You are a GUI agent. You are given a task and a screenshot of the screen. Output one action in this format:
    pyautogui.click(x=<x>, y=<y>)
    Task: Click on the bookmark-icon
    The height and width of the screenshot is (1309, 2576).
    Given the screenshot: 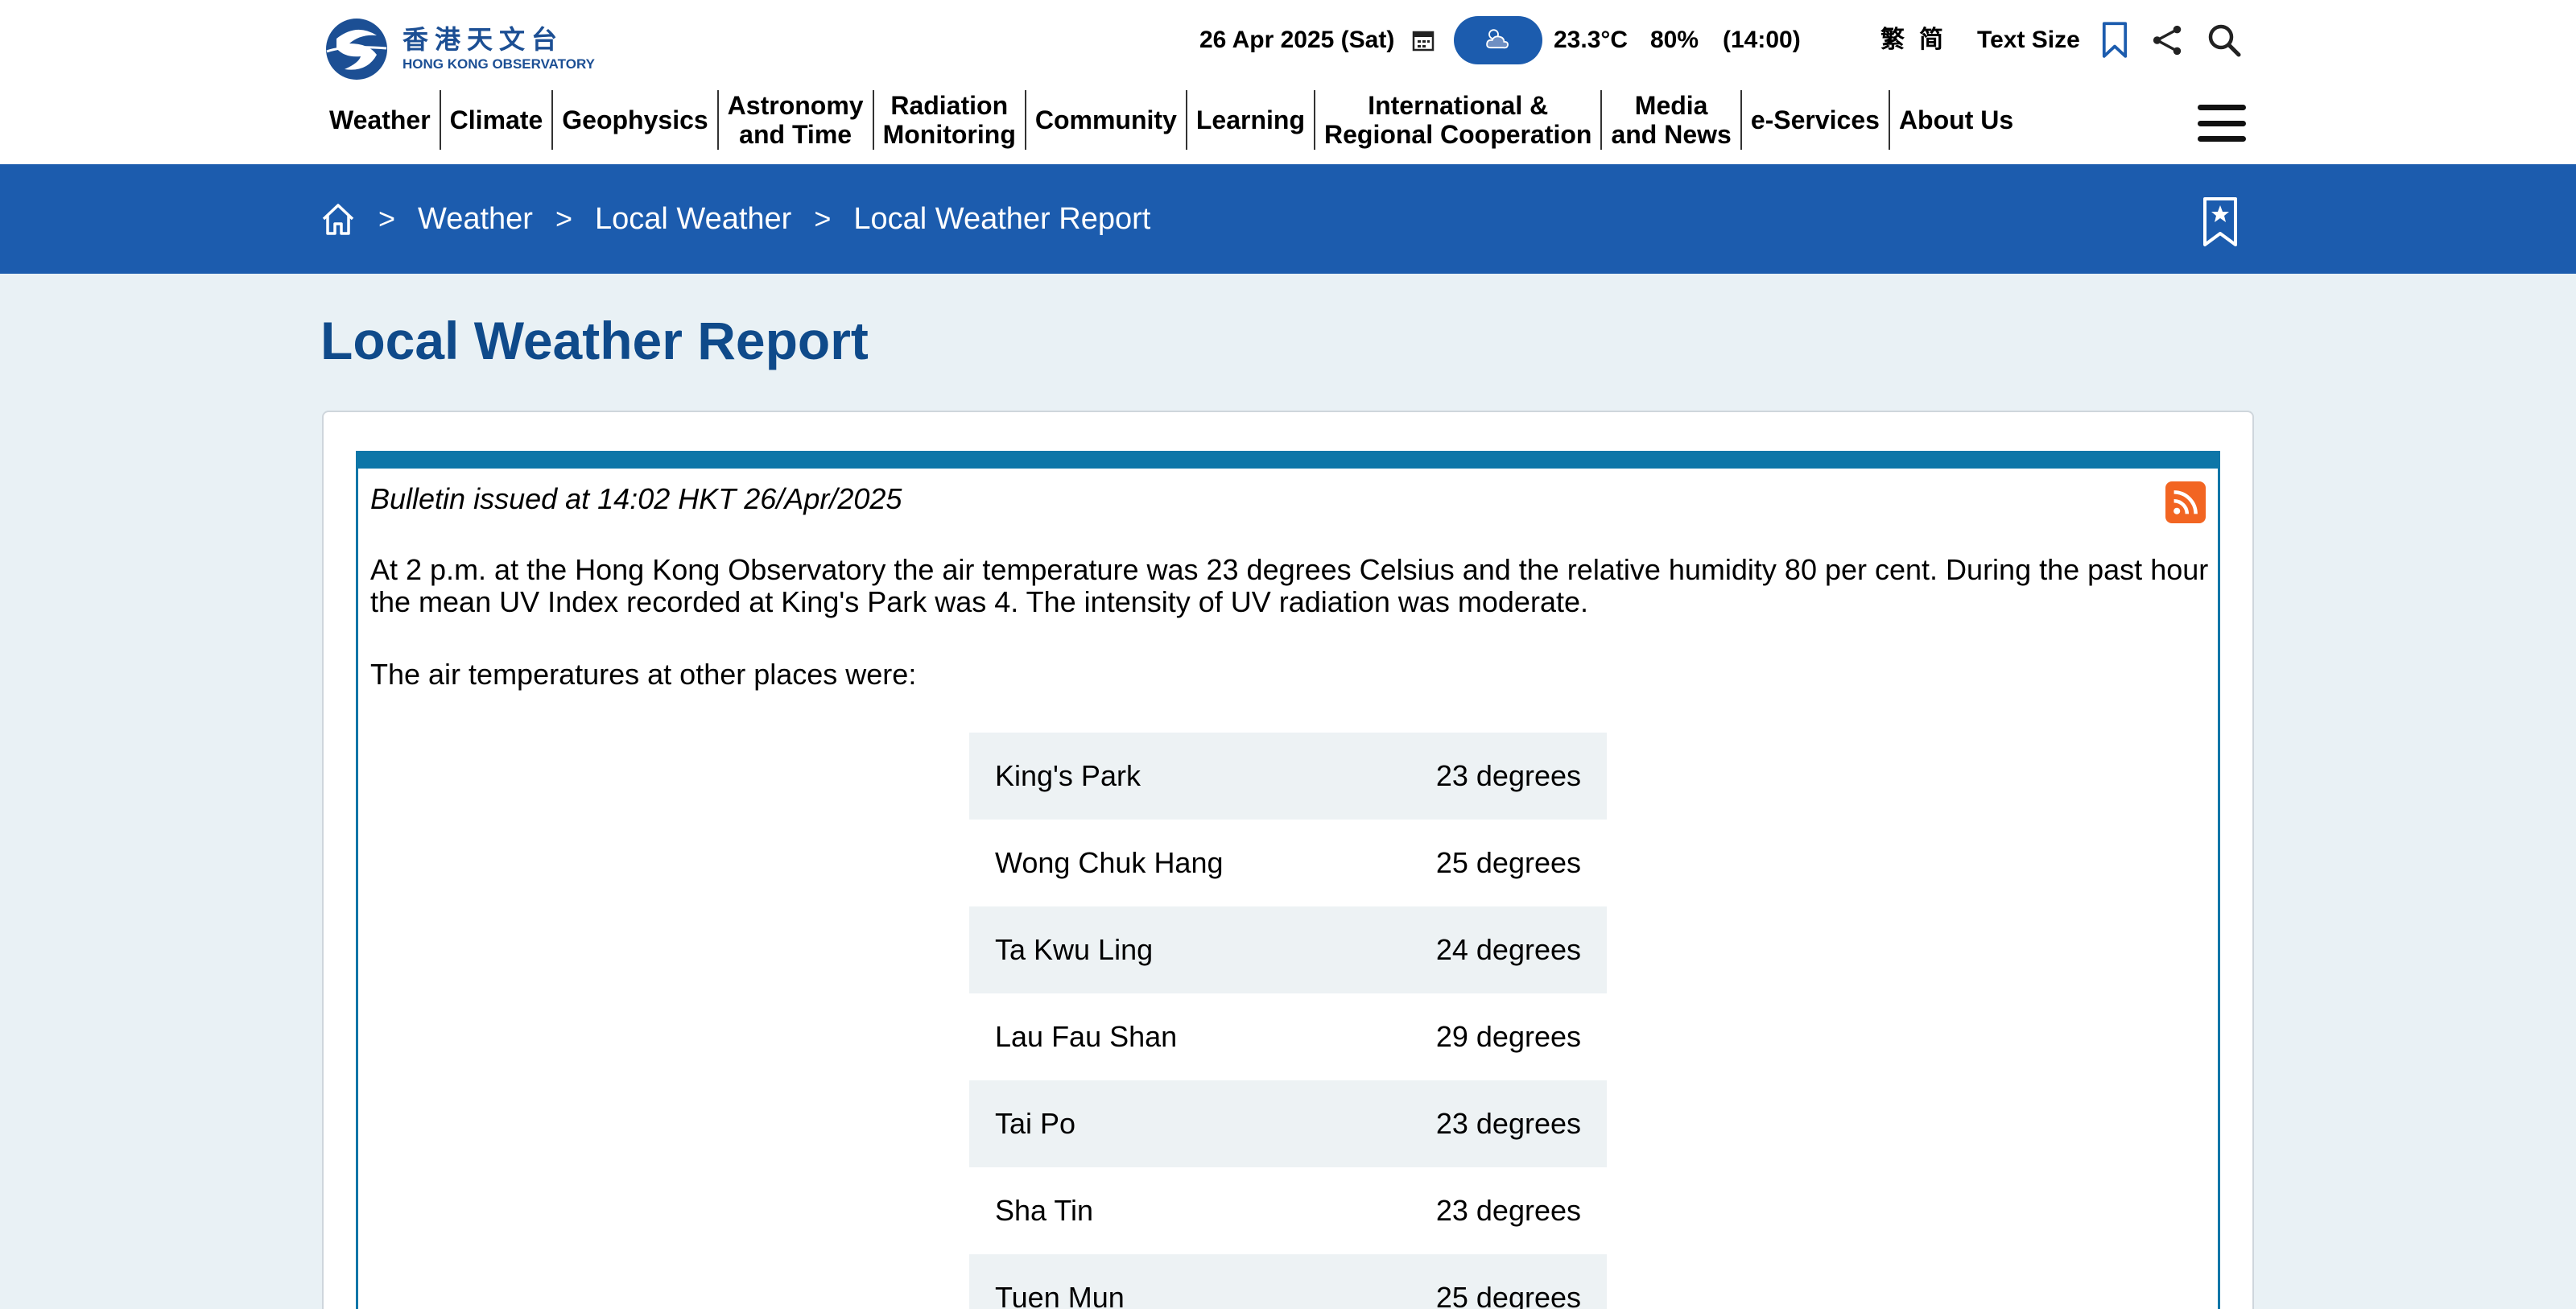 What is the action you would take?
    pyautogui.click(x=2115, y=40)
    